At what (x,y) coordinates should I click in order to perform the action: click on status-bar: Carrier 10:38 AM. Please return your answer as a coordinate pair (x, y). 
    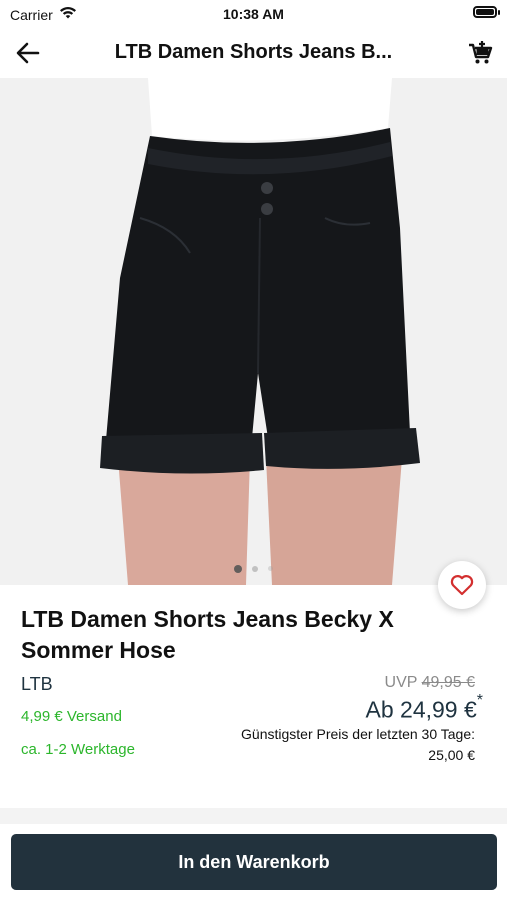
    Looking at the image, I should click on (253, 14).